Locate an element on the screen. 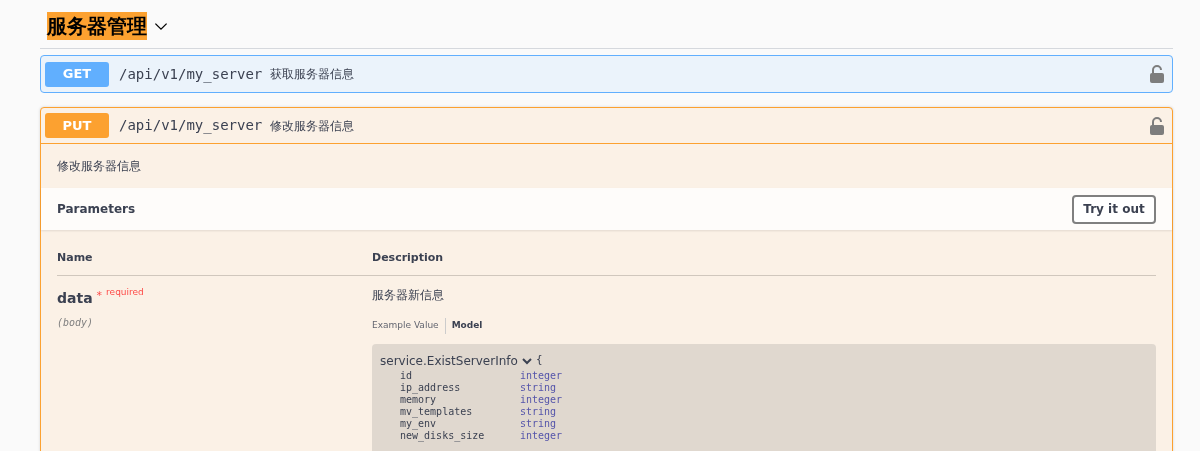 The image size is (1200, 451). parameters-heading: Parameters is located at coordinates (96, 209).